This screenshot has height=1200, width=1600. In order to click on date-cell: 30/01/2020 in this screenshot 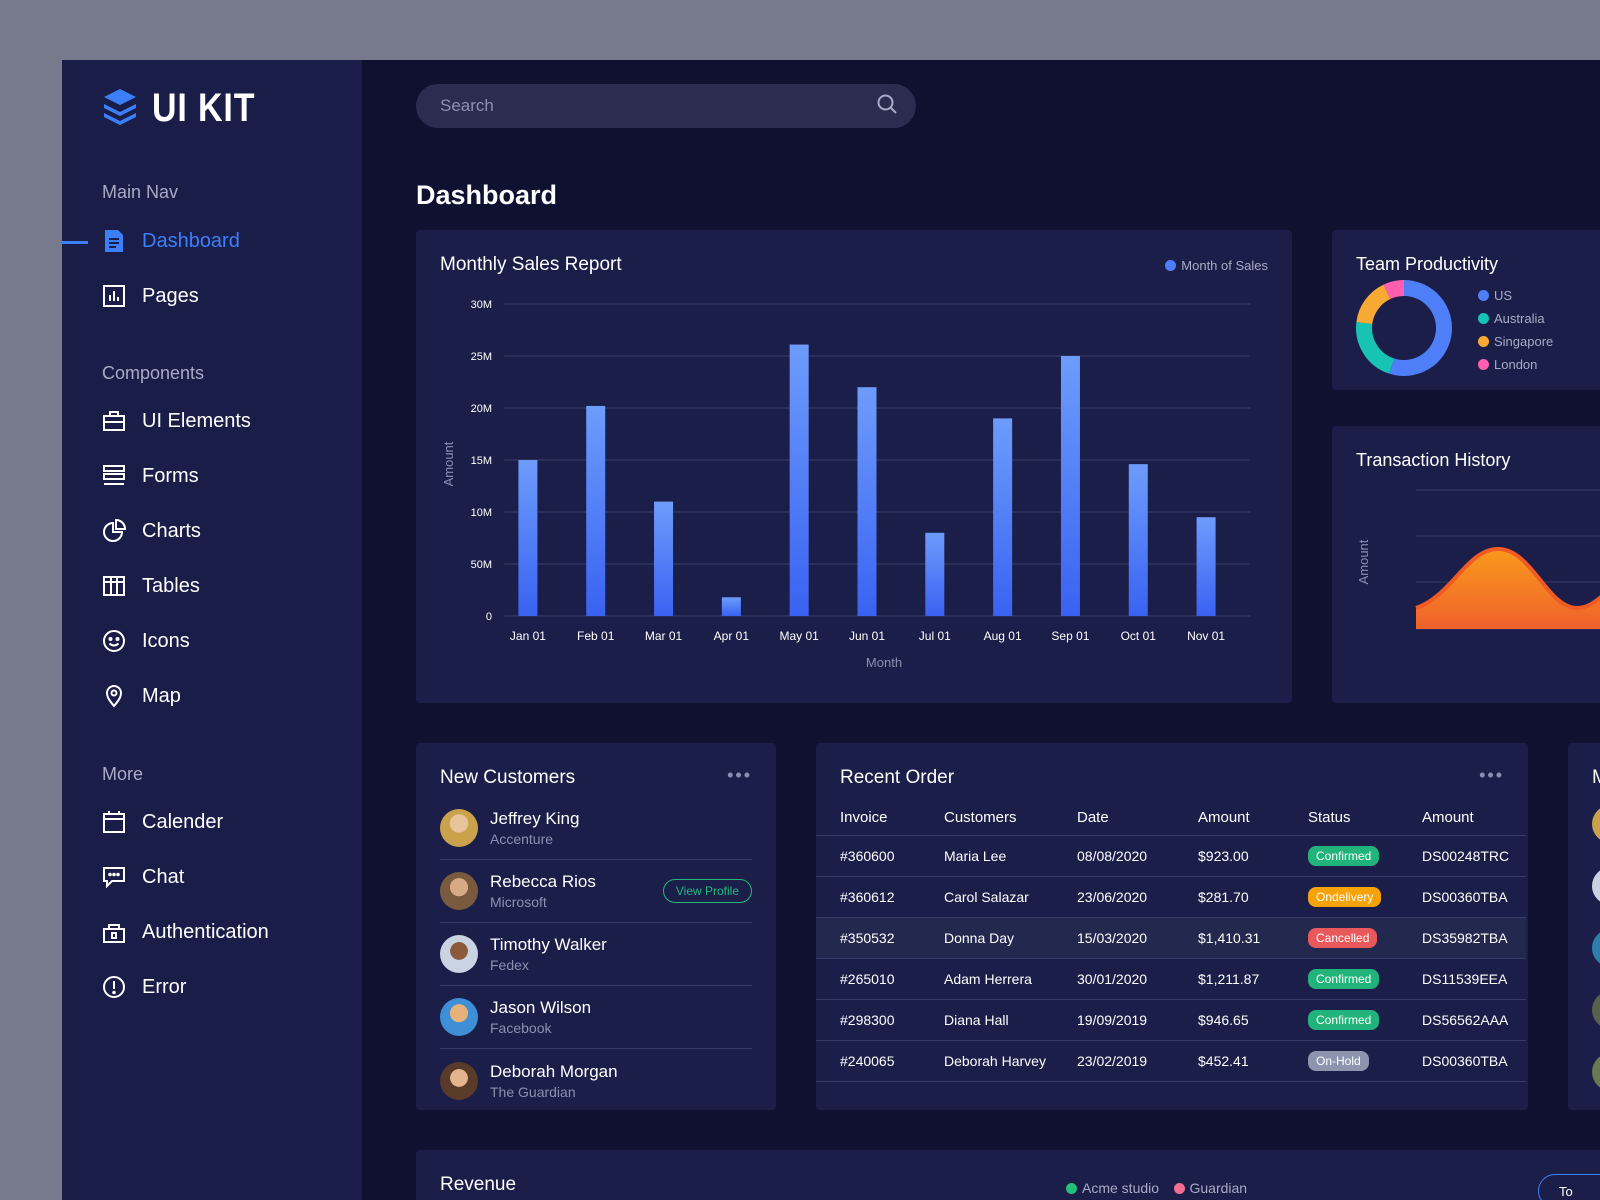, I will do `click(1137, 978)`.